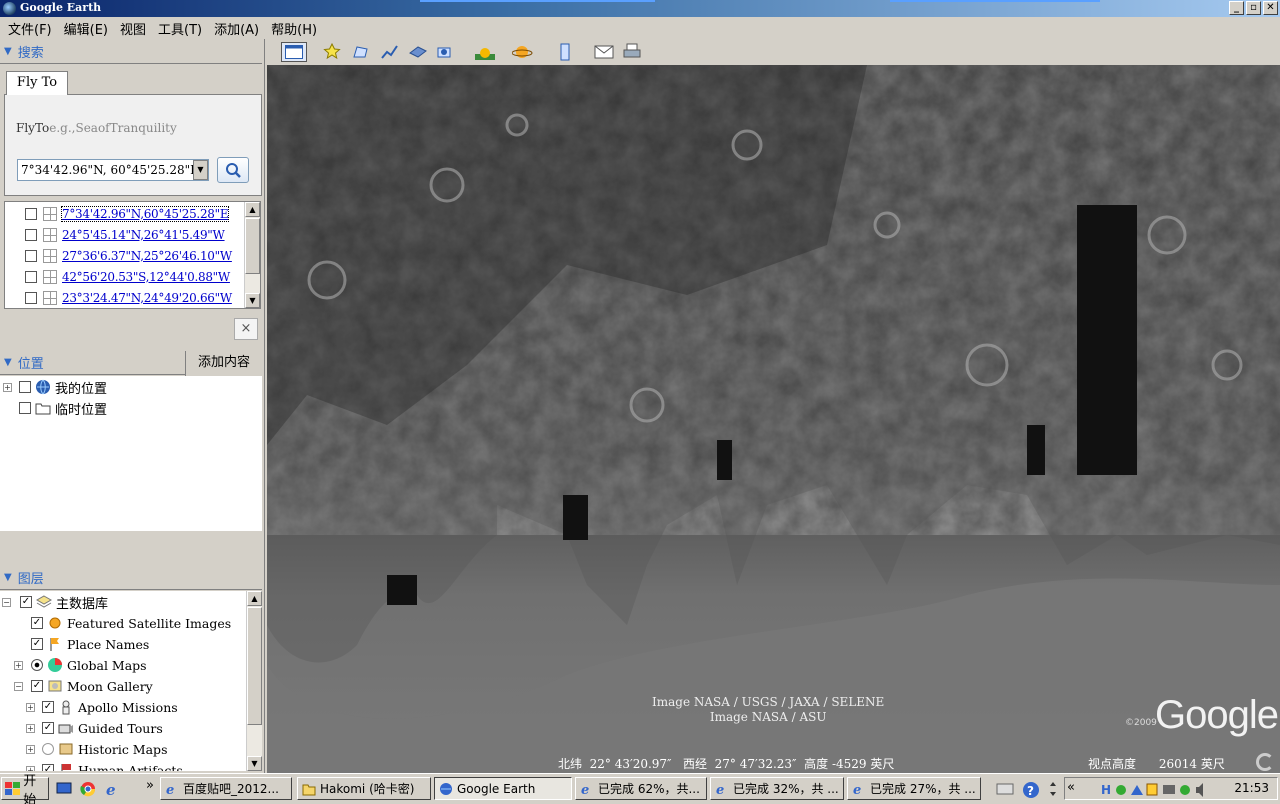  What do you see at coordinates (131, 52) in the screenshot?
I see `search-panel-header: ▼ 搜索` at bounding box center [131, 52].